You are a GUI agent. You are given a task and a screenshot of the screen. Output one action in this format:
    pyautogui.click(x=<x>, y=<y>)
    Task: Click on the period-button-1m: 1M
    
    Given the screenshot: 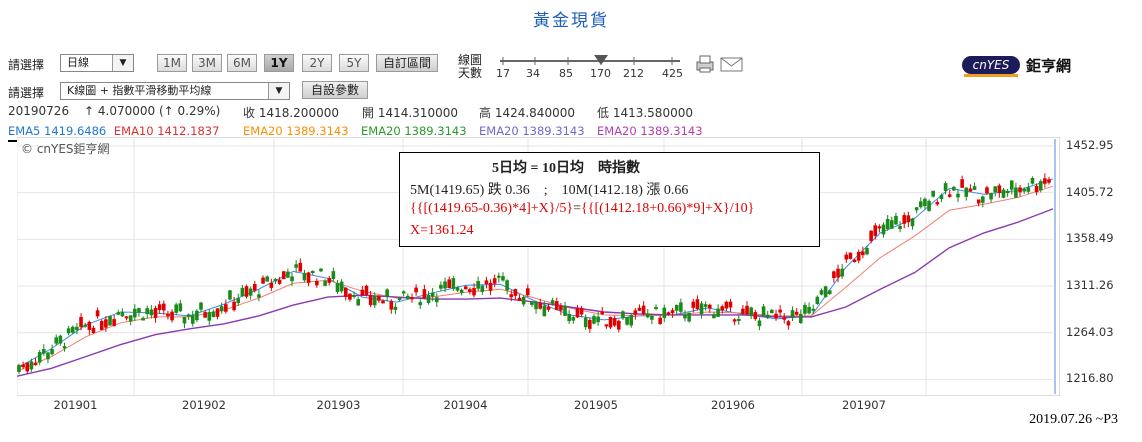 What is the action you would take?
    pyautogui.click(x=172, y=63)
    